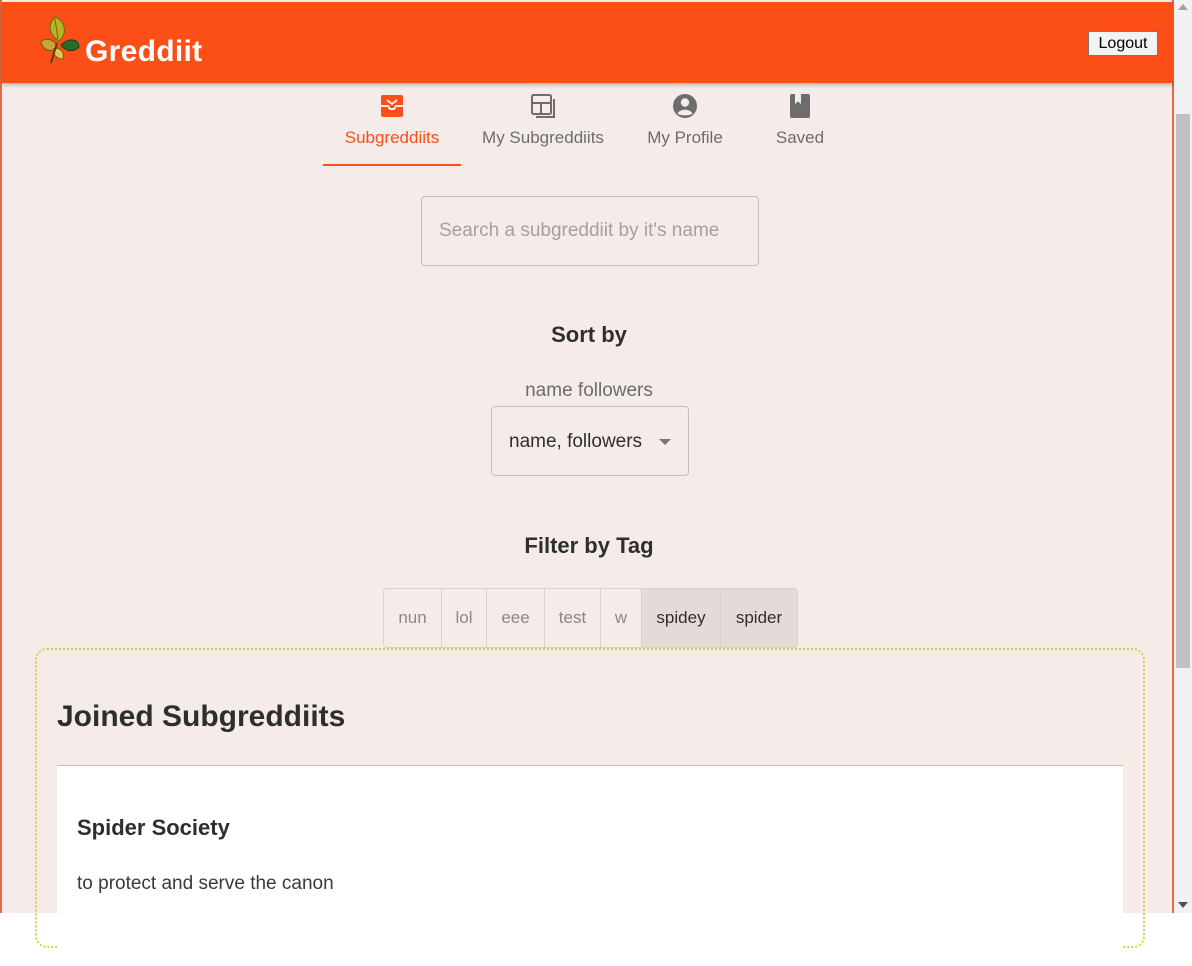 This screenshot has width=1192, height=966. Describe the element at coordinates (576, 441) in the screenshot. I see `sort-selected-value: name, followers` at that location.